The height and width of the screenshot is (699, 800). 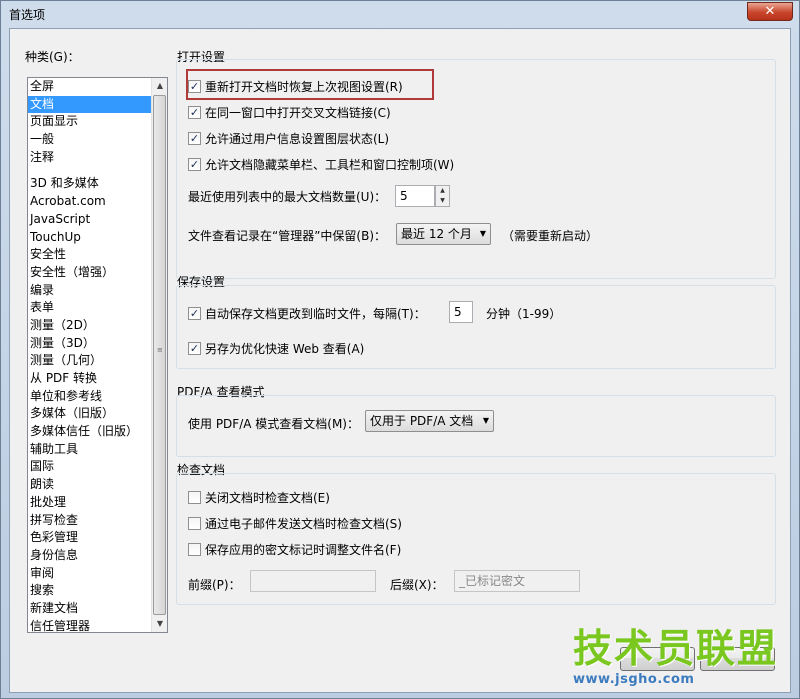 What do you see at coordinates (313, 581) in the screenshot?
I see `prefix-input` at bounding box center [313, 581].